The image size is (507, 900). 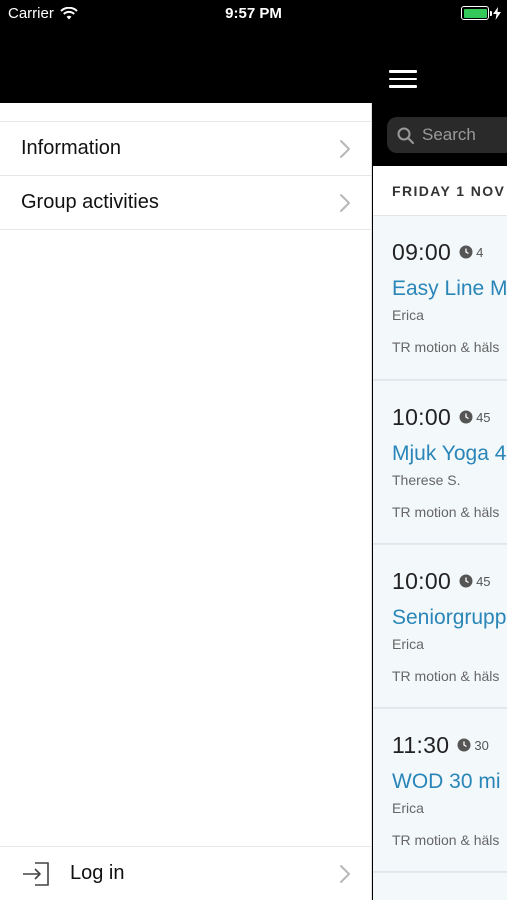 What do you see at coordinates (185, 203) in the screenshot?
I see `drawer-item-group-activities: Group activities` at bounding box center [185, 203].